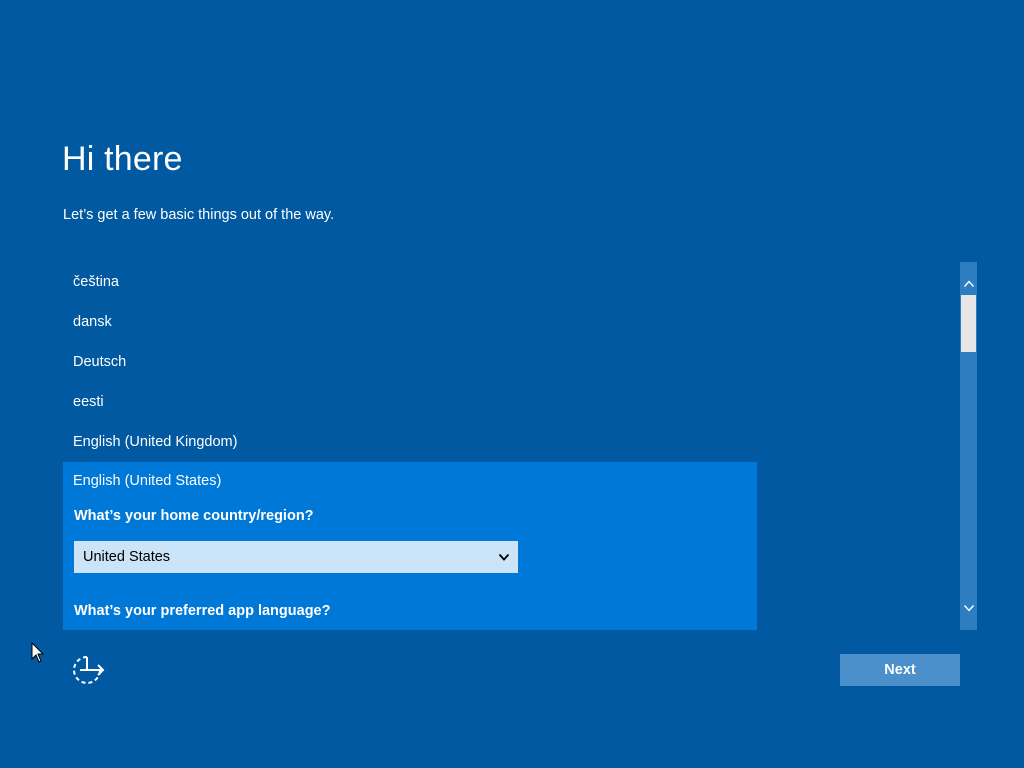 This screenshot has height=768, width=1024. I want to click on list-item-label: čeština, so click(96, 282).